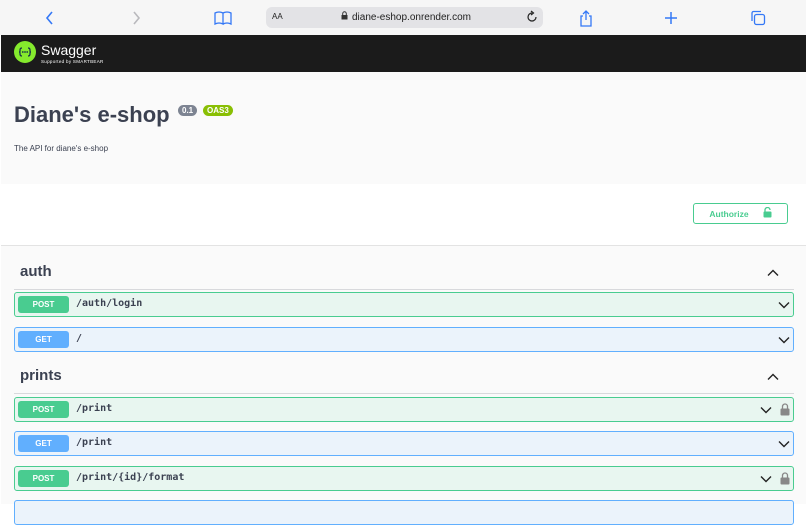 This screenshot has width=806, height=525. Describe the element at coordinates (767, 213) in the screenshot. I see `unlocked-icon` at that location.